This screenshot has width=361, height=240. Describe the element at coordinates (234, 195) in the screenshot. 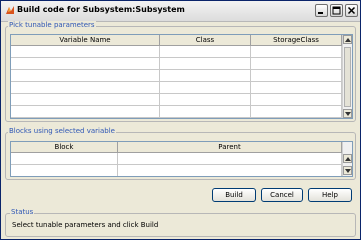

I see `build-button: Build` at that location.